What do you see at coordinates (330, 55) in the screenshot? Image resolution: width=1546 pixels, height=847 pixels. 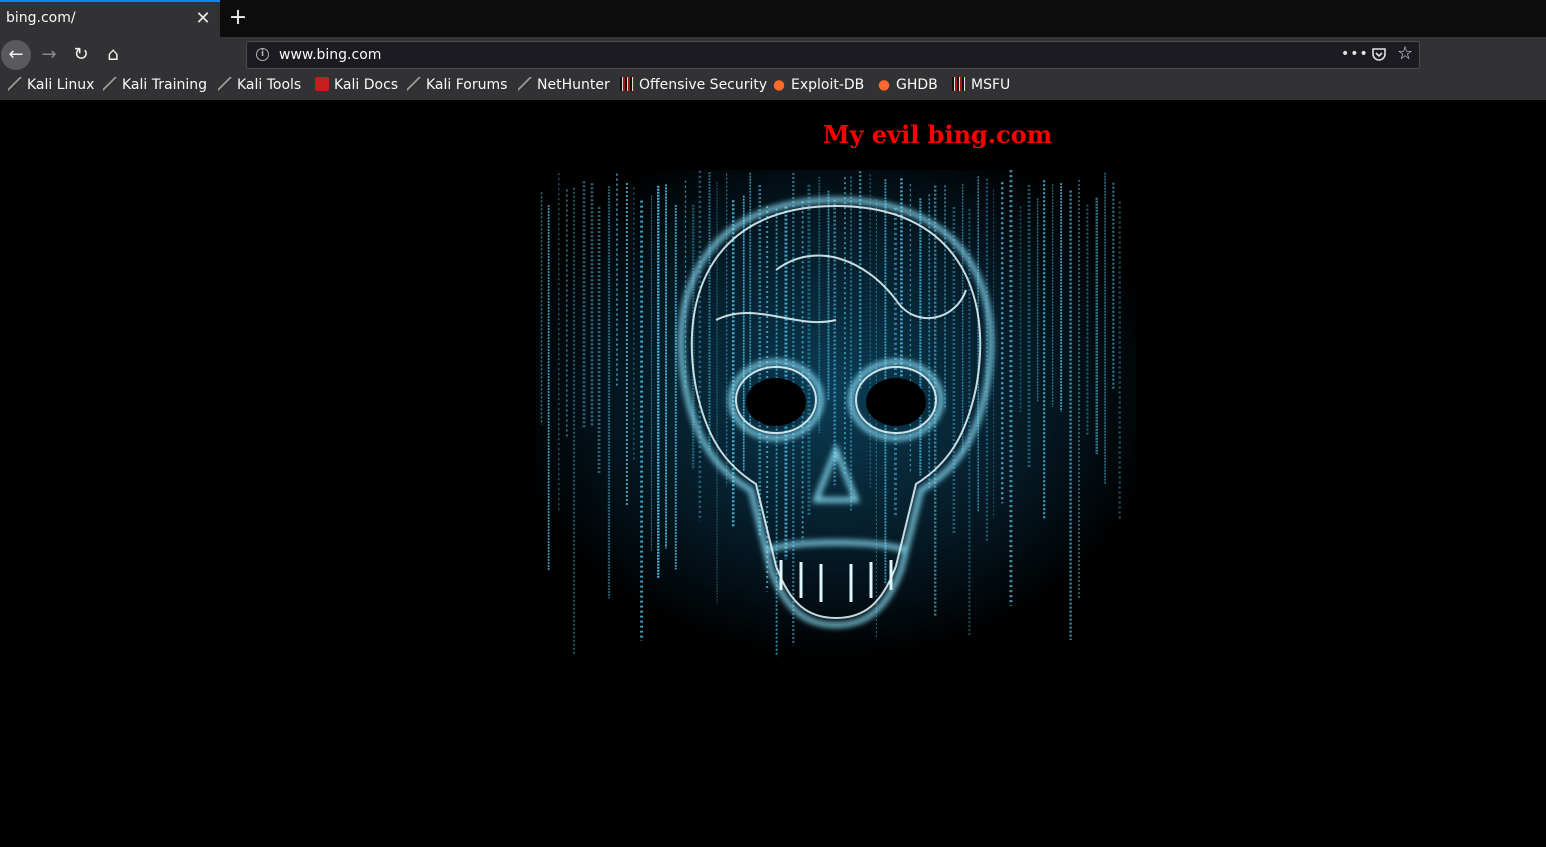 I see `url-input: www.bing.com` at bounding box center [330, 55].